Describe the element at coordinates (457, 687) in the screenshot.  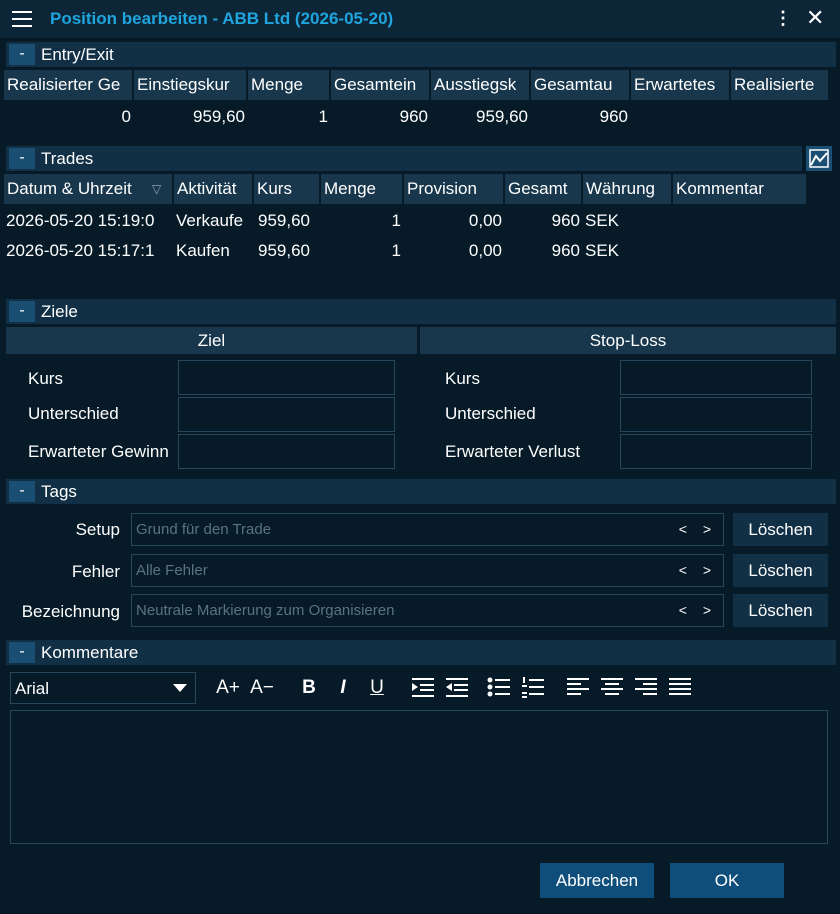
I see `outdent-icon` at that location.